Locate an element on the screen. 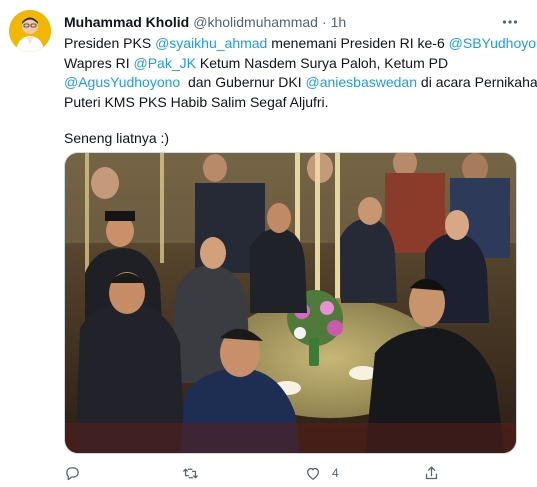 The height and width of the screenshot is (487, 537). reply-button is located at coordinates (72, 473).